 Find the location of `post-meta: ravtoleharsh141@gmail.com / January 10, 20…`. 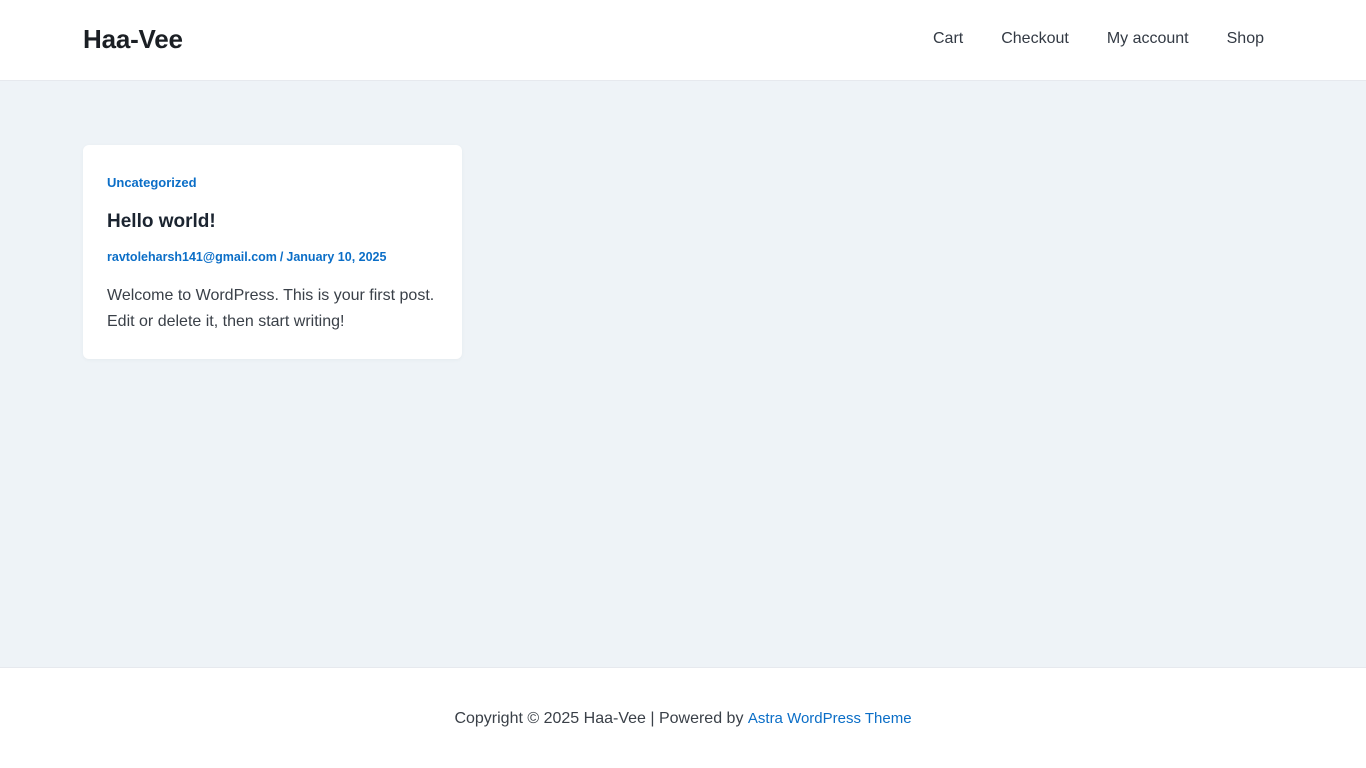

post-meta: ravtoleharsh141@gmail.com / January 10, 20… is located at coordinates (246, 257).